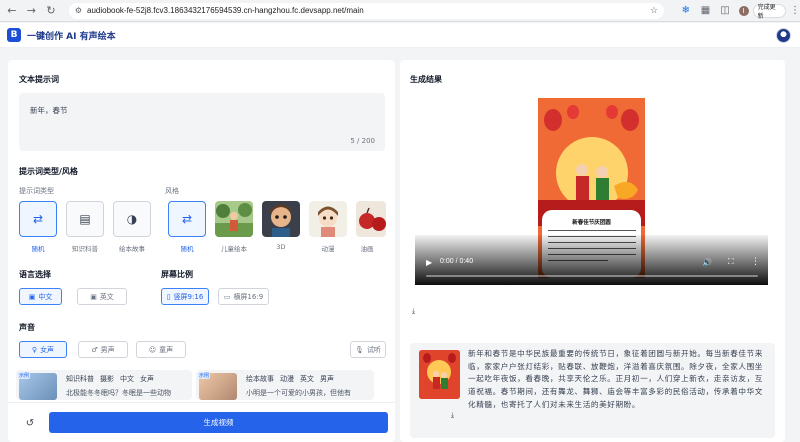  Describe the element at coordinates (327, 379) in the screenshot. I see `tag: 男声` at that location.